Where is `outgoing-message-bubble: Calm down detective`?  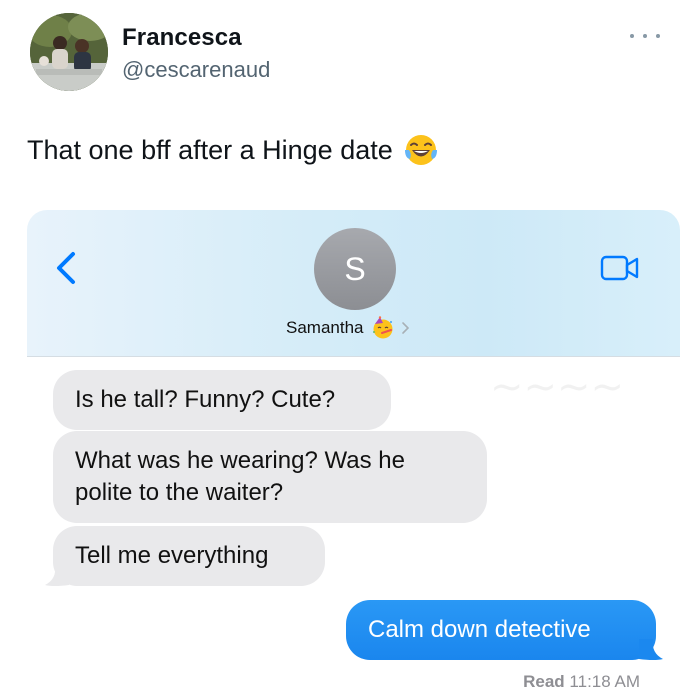 outgoing-message-bubble: Calm down detective is located at coordinates (501, 630).